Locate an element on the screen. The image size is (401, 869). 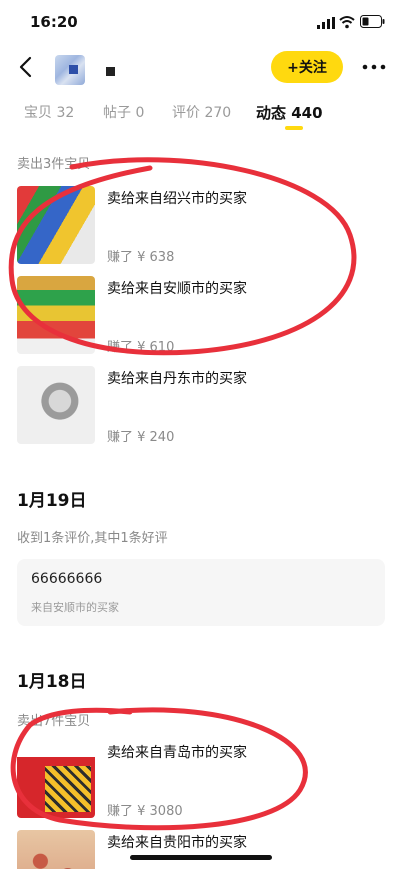
status-time: 16:20 is located at coordinates (54, 22).